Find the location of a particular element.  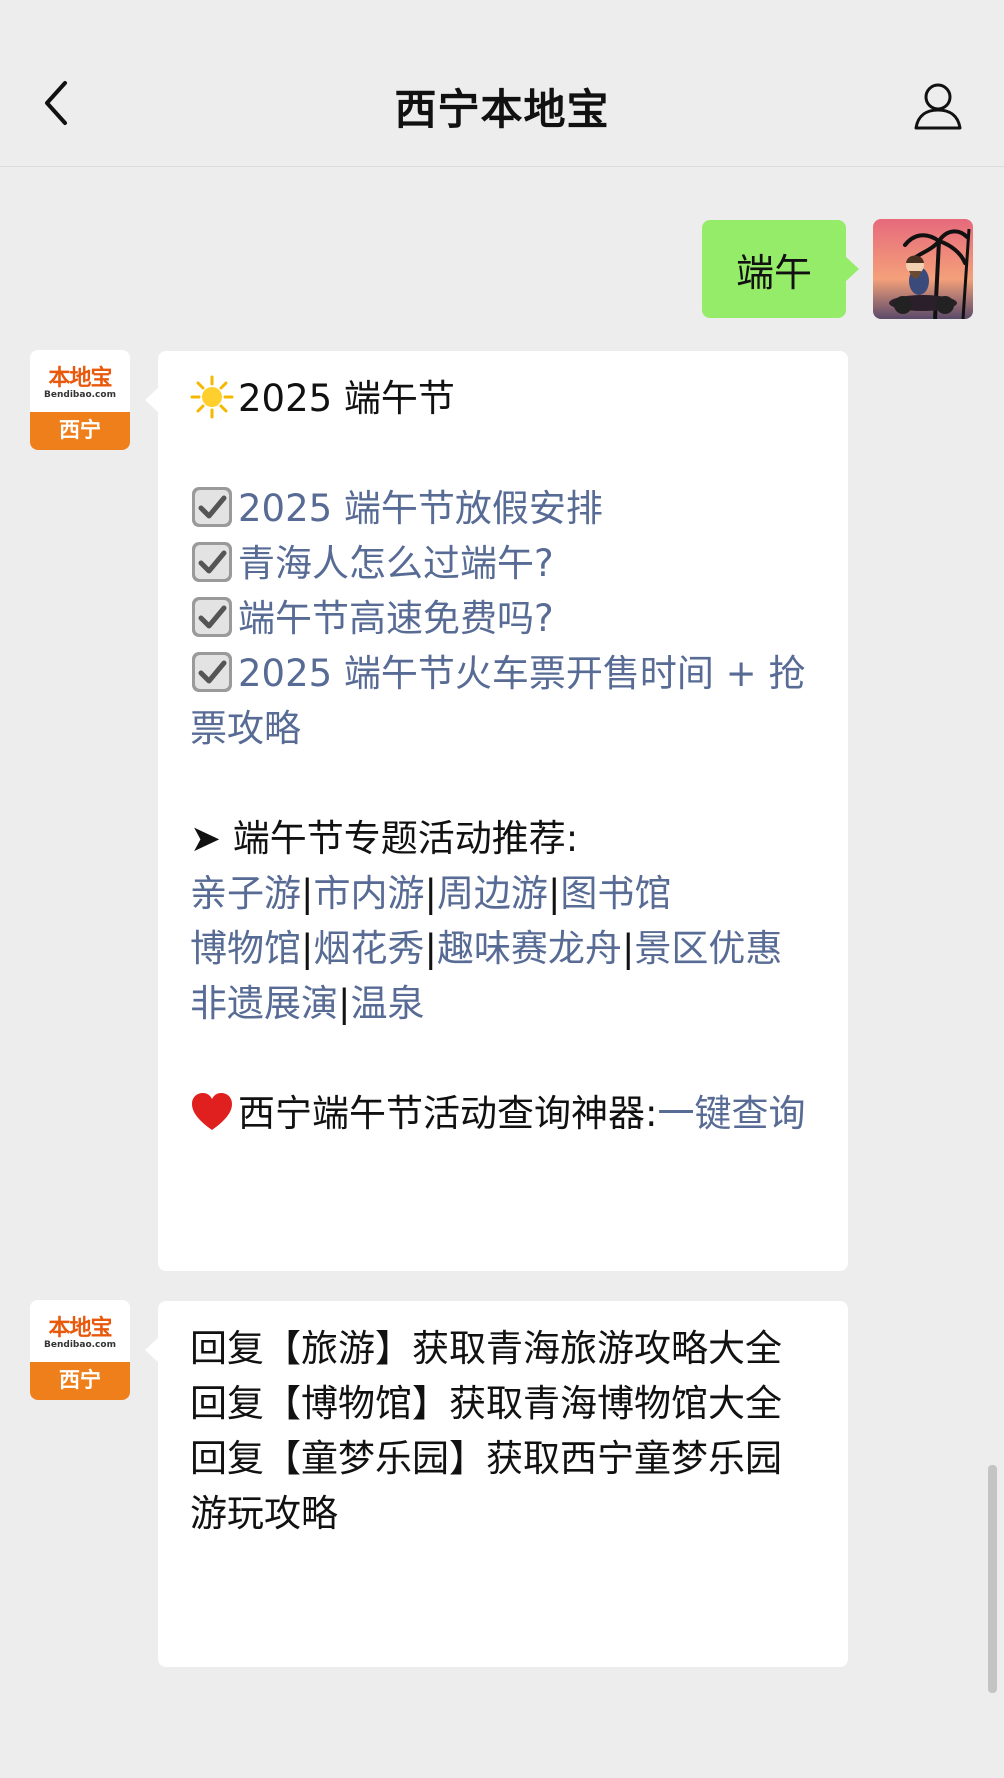

checklist-link: 青海人怎么过端午? is located at coordinates (396, 563).